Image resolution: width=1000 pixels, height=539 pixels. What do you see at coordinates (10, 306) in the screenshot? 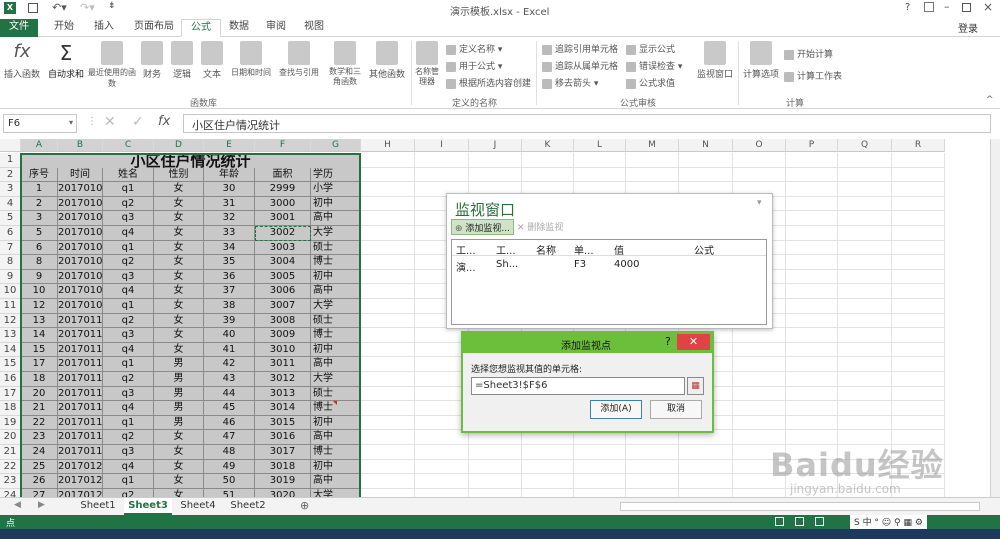
I see `row-header: 11` at bounding box center [10, 306].